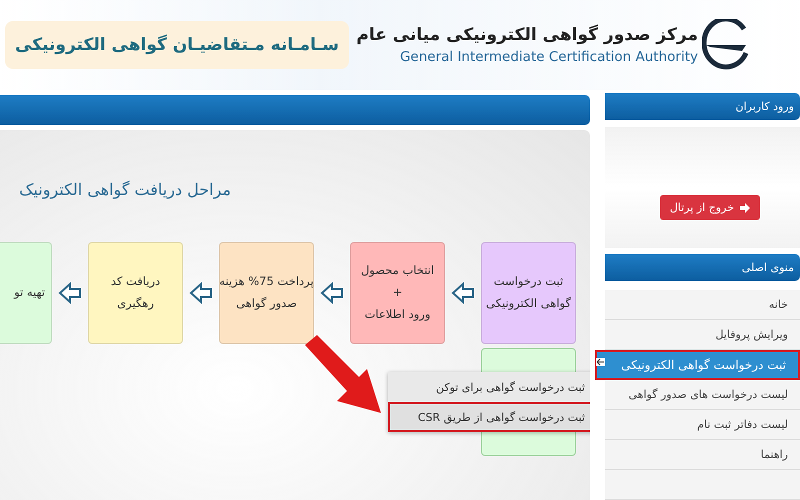 The width and height of the screenshot is (800, 500). What do you see at coordinates (702, 305) in the screenshot?
I see `menu-item: خانه` at bounding box center [702, 305].